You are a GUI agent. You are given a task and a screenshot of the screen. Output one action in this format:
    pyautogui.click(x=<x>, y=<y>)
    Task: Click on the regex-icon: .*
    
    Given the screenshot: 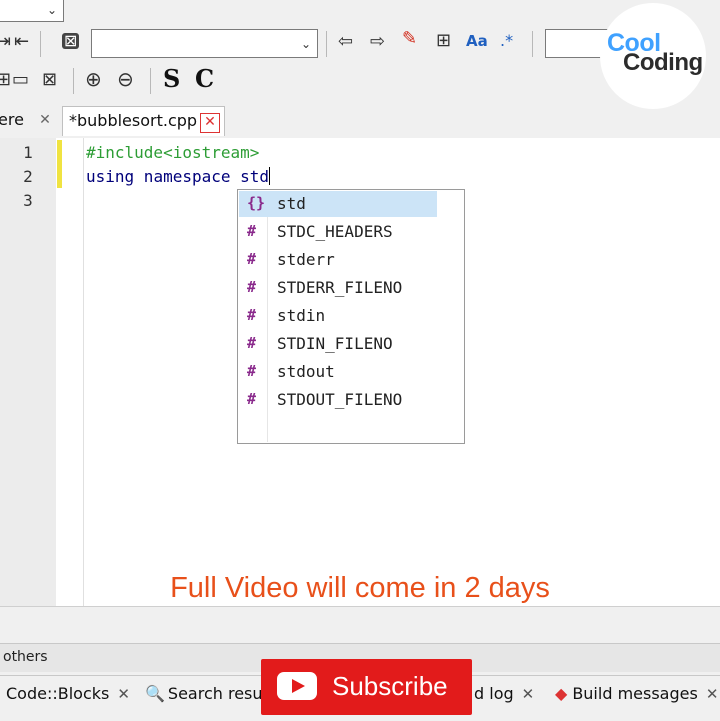 What is the action you would take?
    pyautogui.click(x=506, y=41)
    